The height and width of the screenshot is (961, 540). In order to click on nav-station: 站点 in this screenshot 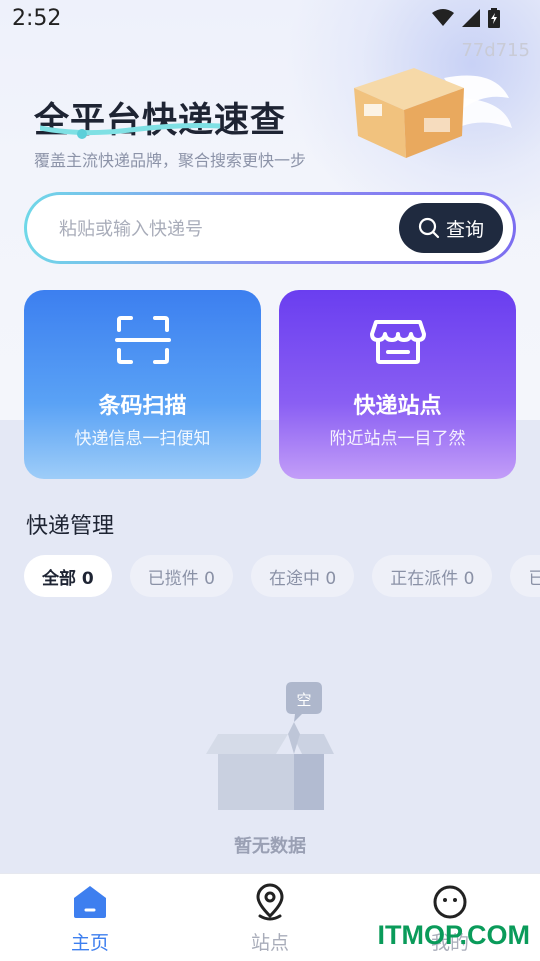, I will do `click(270, 918)`.